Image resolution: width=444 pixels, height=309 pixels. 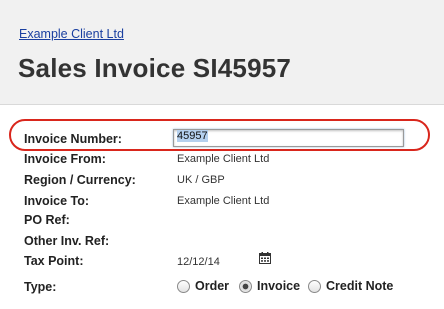 I want to click on page-title: Sales Invoice SI45957, so click(x=155, y=68).